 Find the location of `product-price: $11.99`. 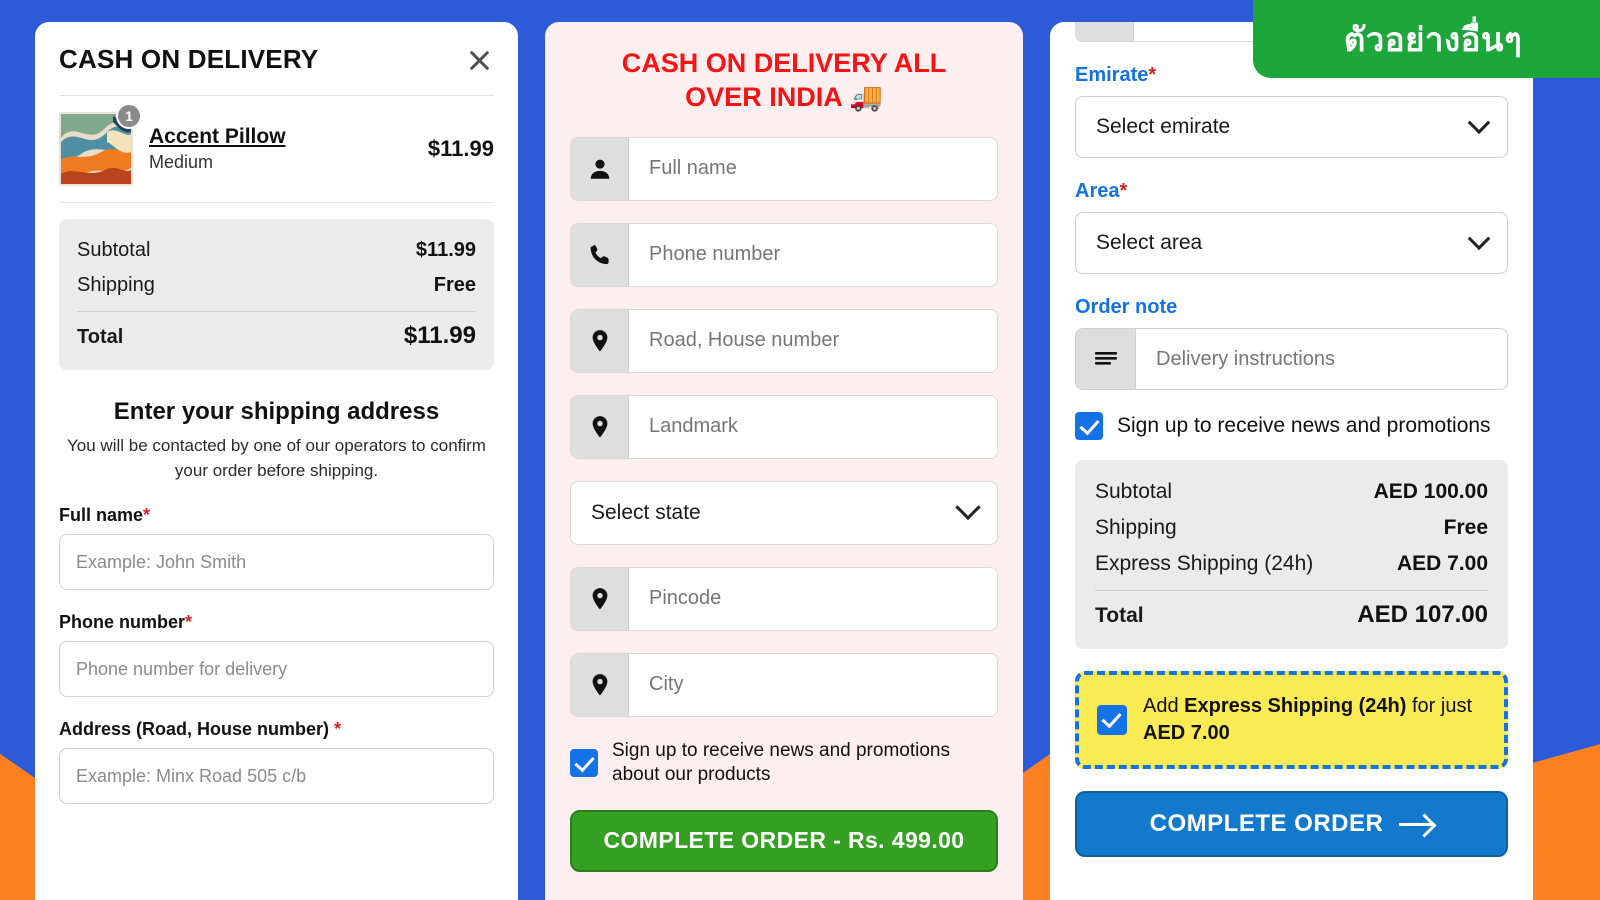

product-price: $11.99 is located at coordinates (460, 148).